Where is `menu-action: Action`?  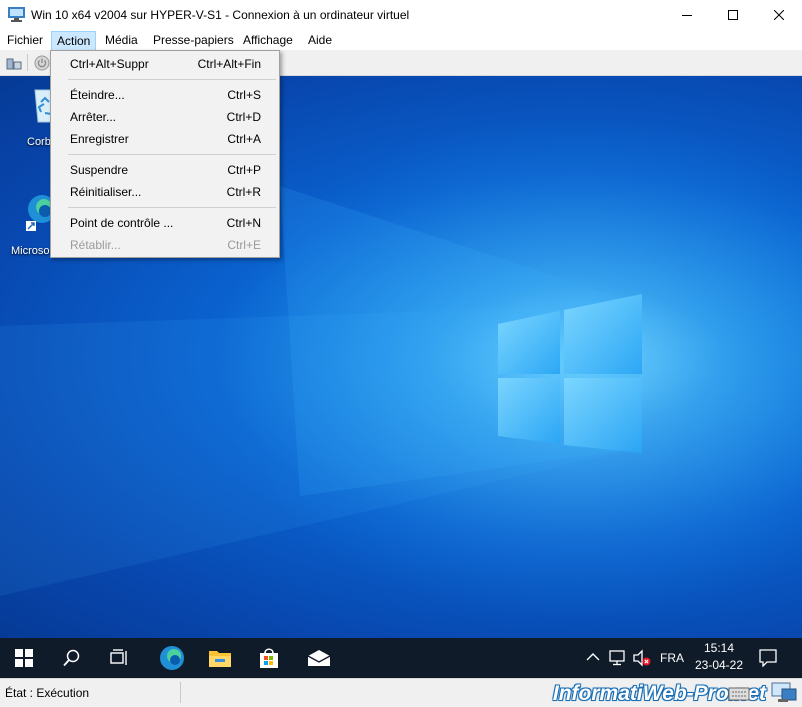
menu-action: Action is located at coordinates (74, 41).